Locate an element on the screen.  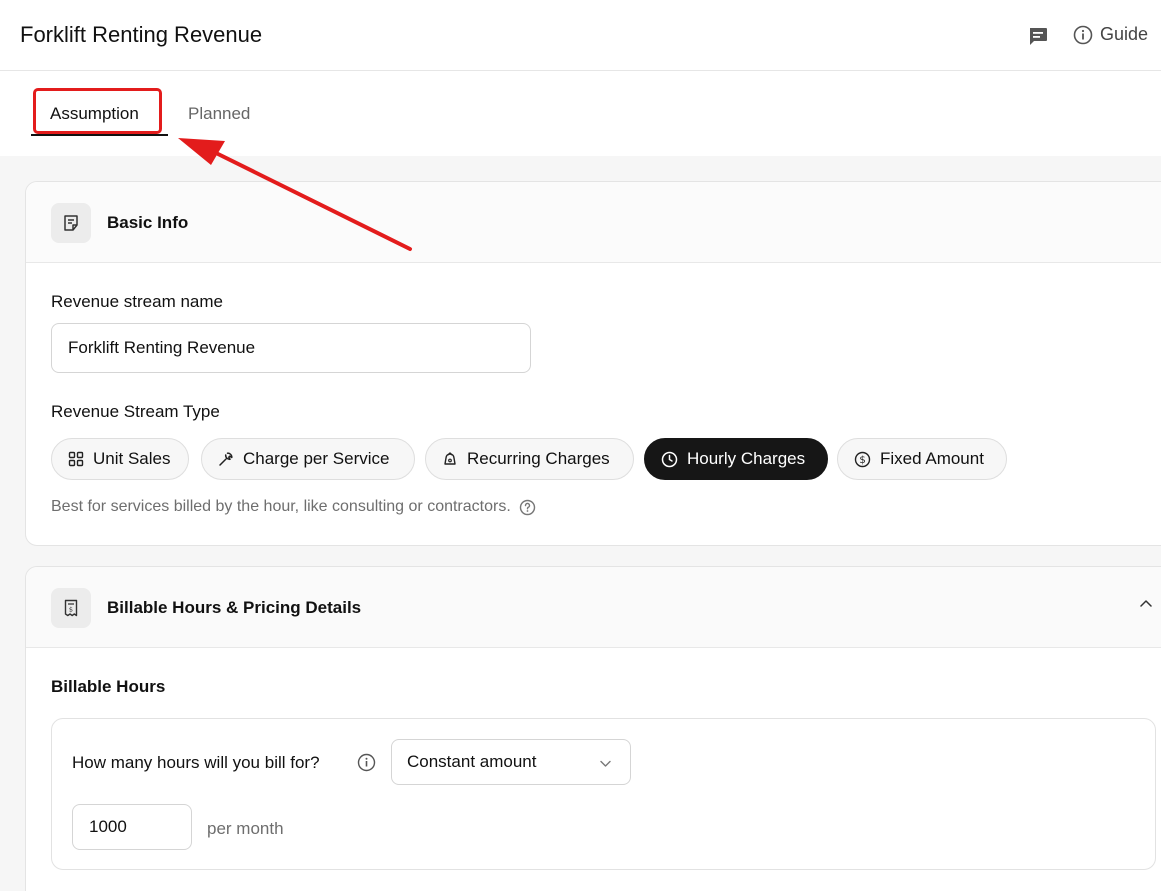
chip-charge-per-service: Charge per Service is located at coordinates (308, 459).